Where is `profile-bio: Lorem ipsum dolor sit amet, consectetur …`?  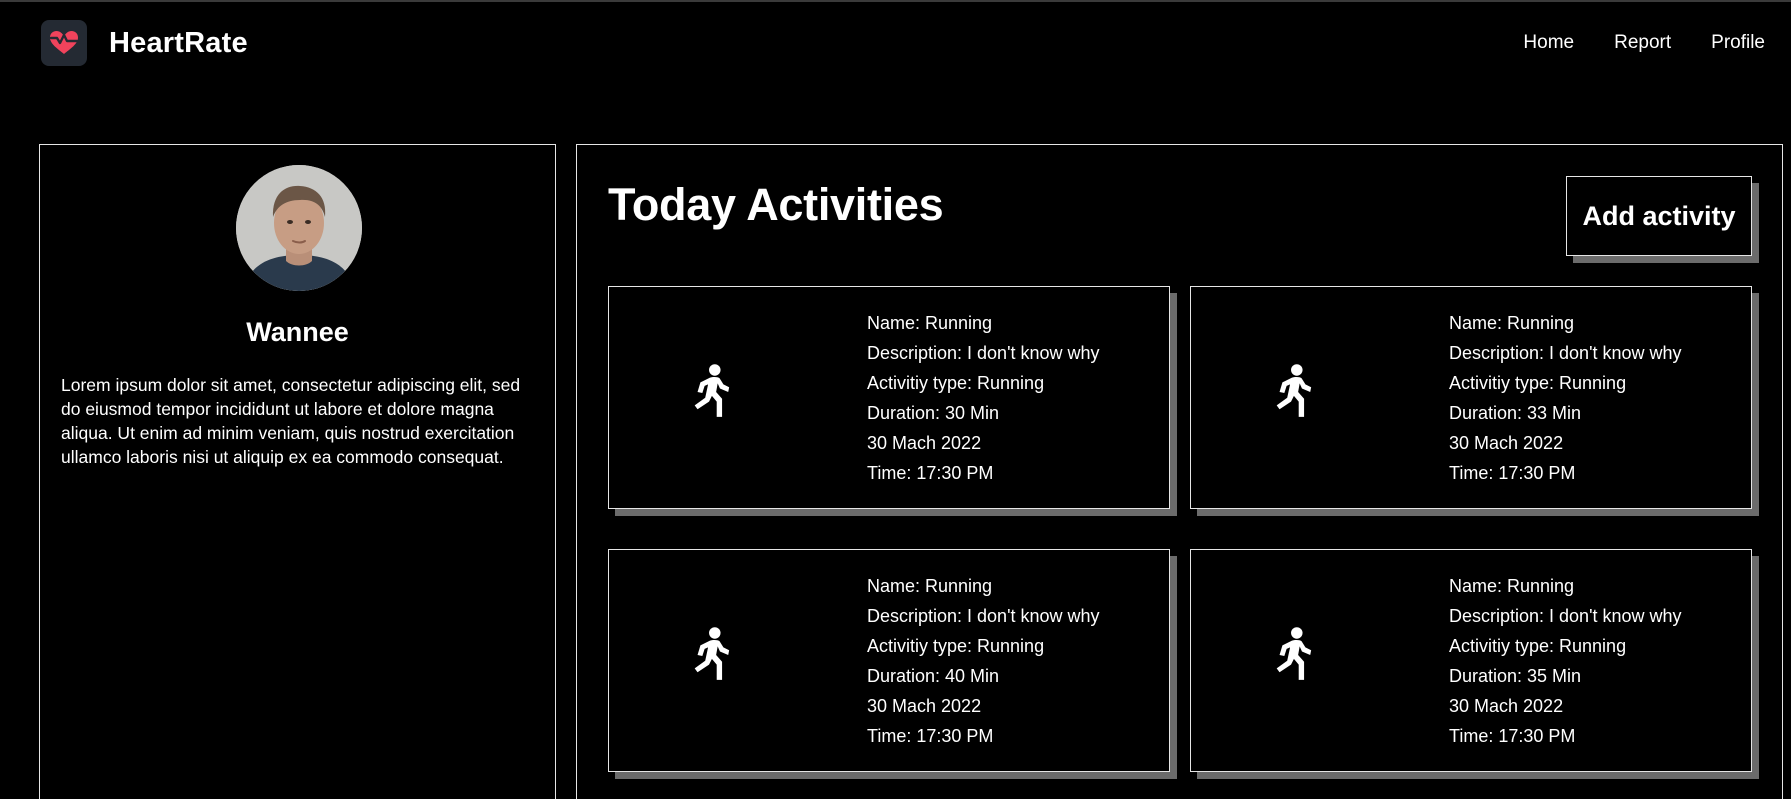 profile-bio: Lorem ipsum dolor sit amet, consectetur … is located at coordinates (291, 421).